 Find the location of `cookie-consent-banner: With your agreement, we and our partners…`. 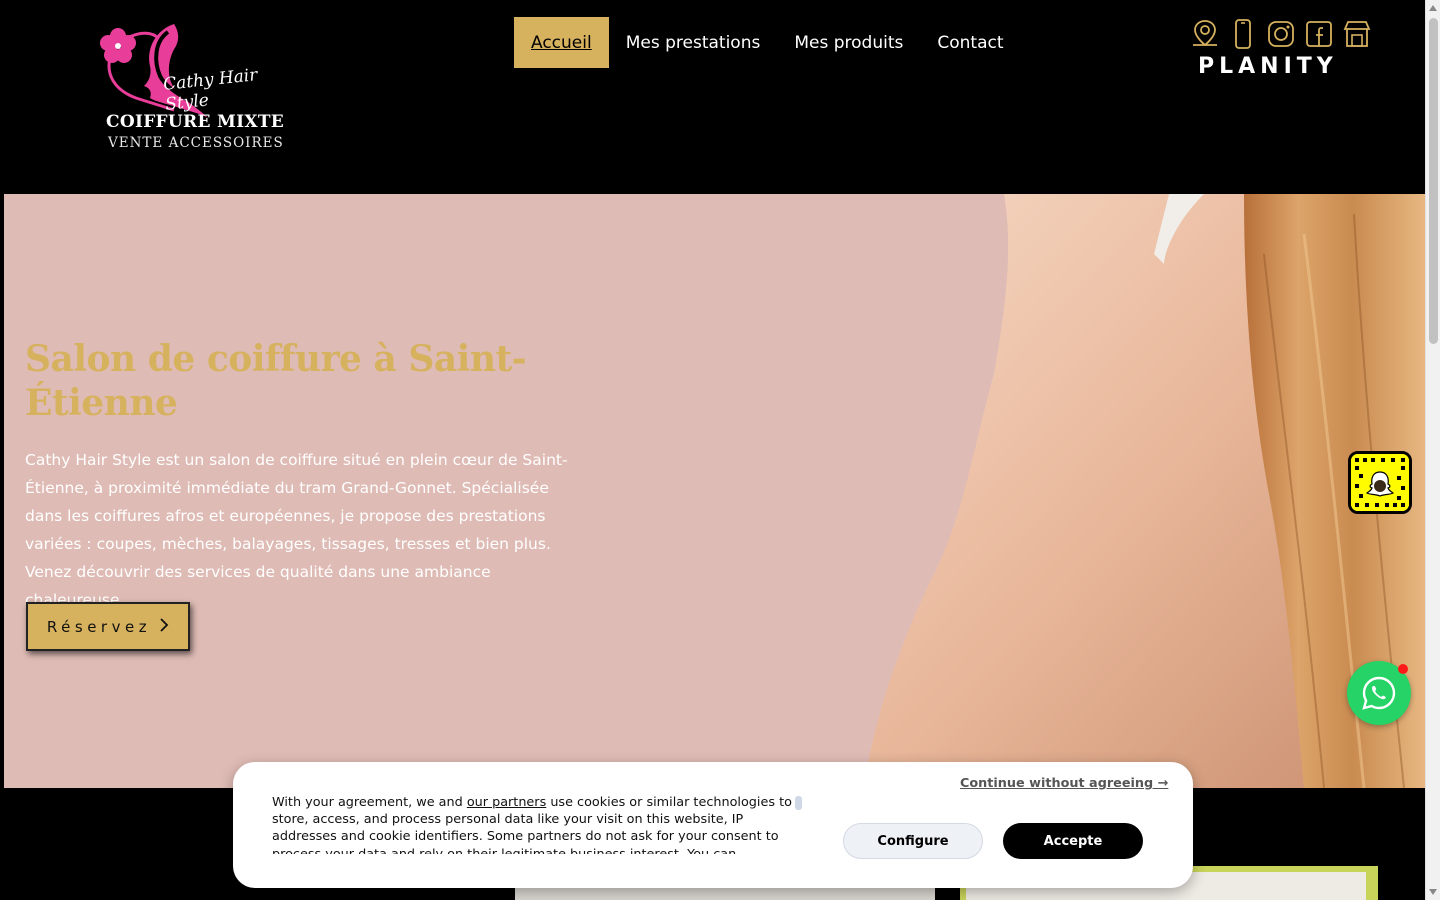

cookie-consent-banner: With your agreement, we and our partners… is located at coordinates (713, 825).